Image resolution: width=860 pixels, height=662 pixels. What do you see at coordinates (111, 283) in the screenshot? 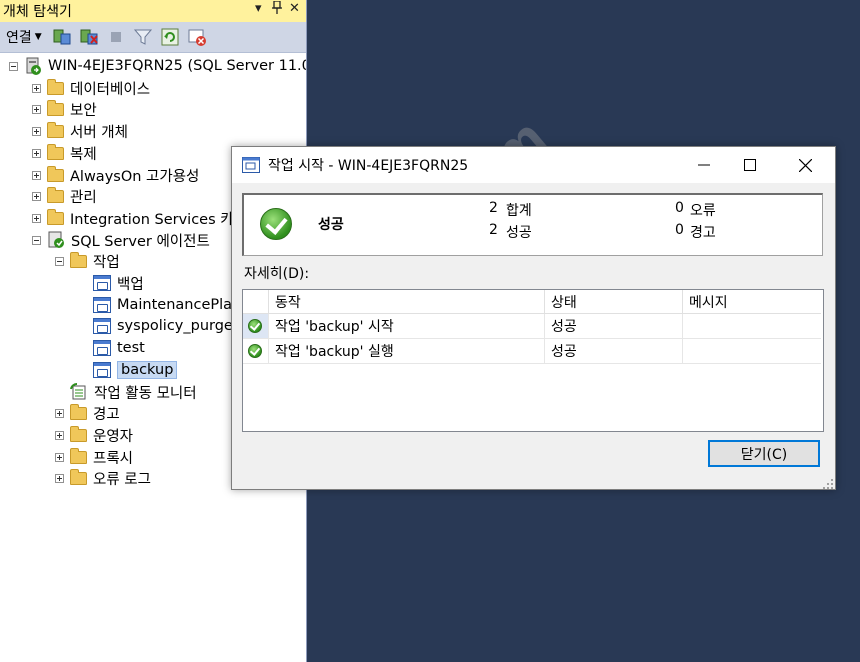
I see `tree-node: 백업` at bounding box center [111, 283].